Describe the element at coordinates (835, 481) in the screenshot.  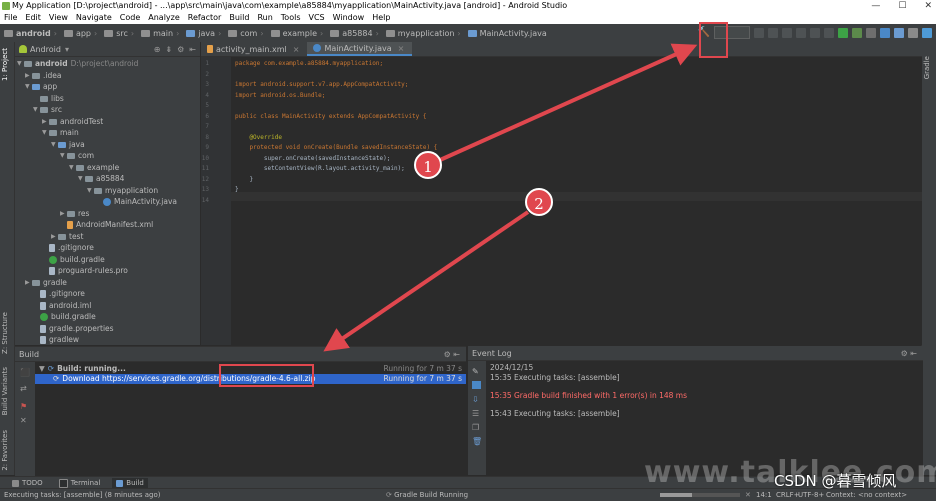
I see `watermark-credit: CSDN @暮雪倾风` at that location.